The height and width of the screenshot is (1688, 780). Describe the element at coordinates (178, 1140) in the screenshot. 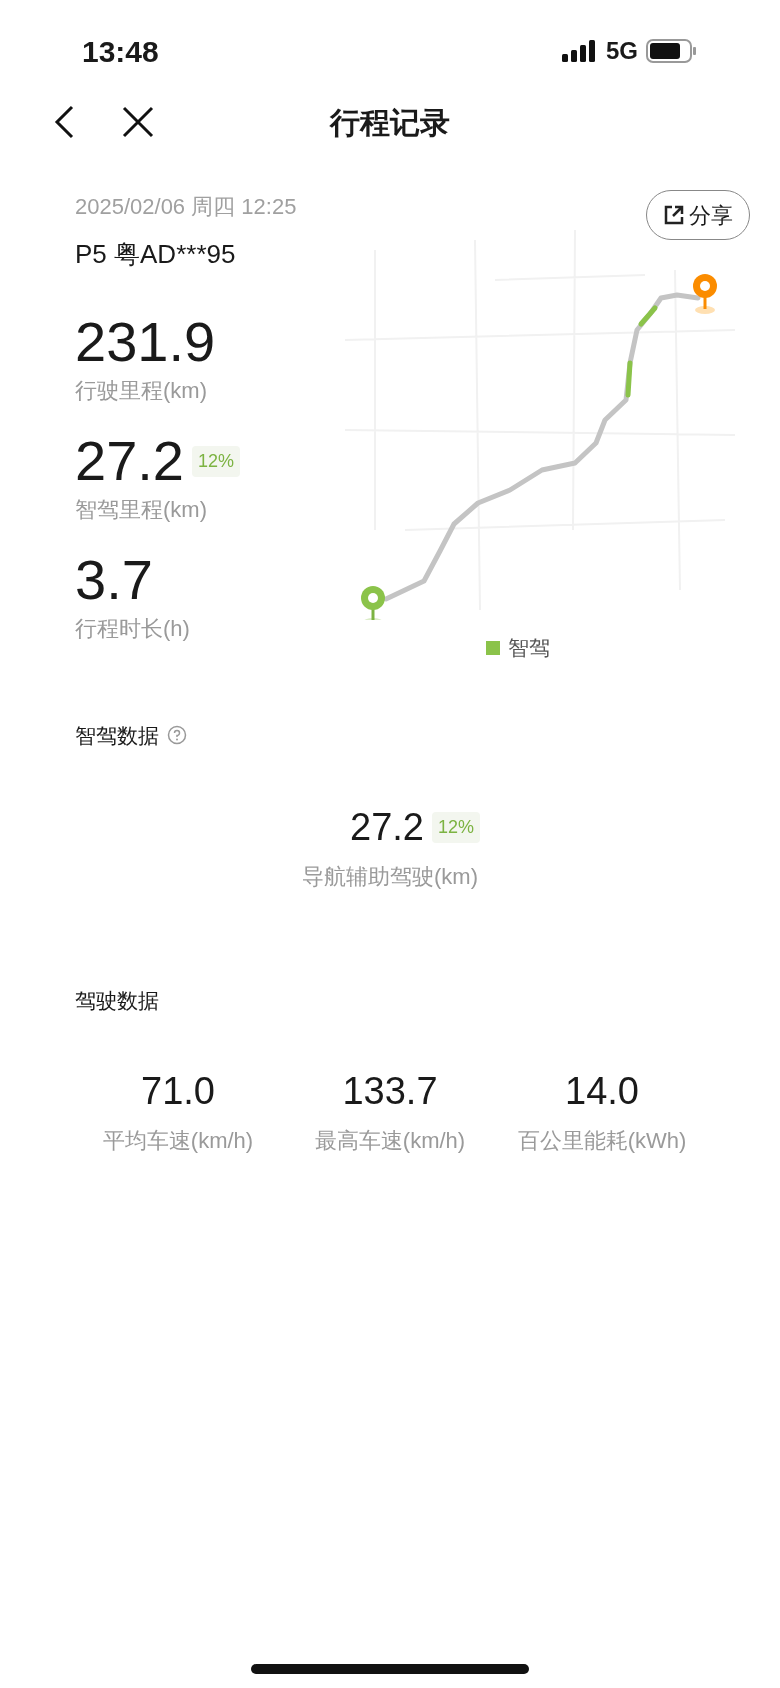

I see `stat-label: 平均车速(km/h)` at that location.